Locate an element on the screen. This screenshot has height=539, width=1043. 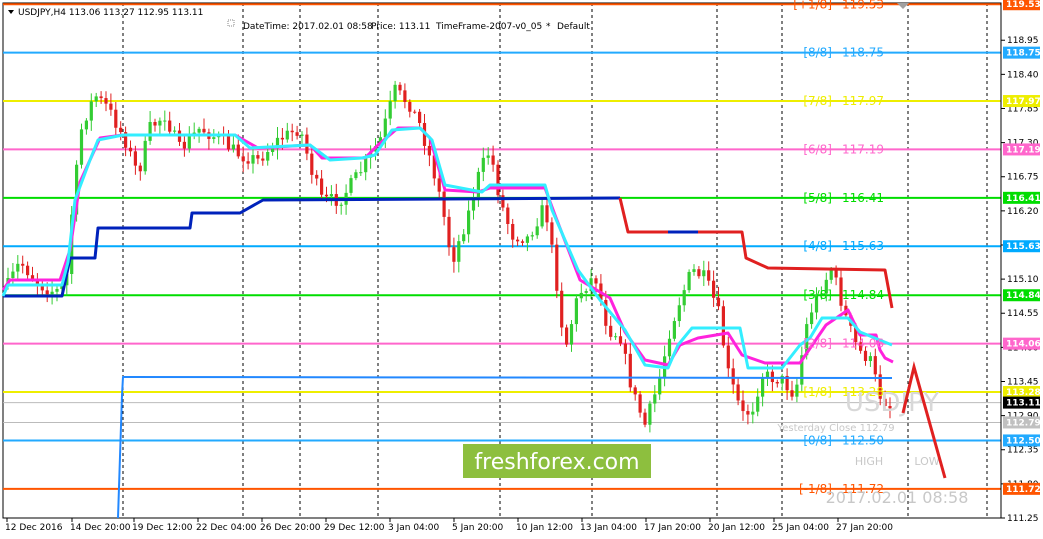
price-tag: 115.63 is located at coordinates (1022, 246).